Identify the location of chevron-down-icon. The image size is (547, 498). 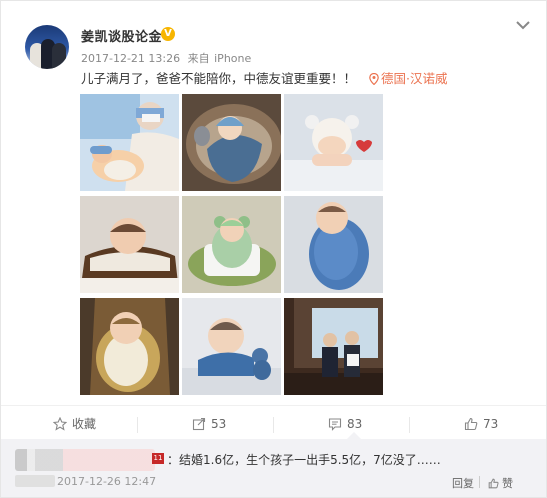
(523, 25).